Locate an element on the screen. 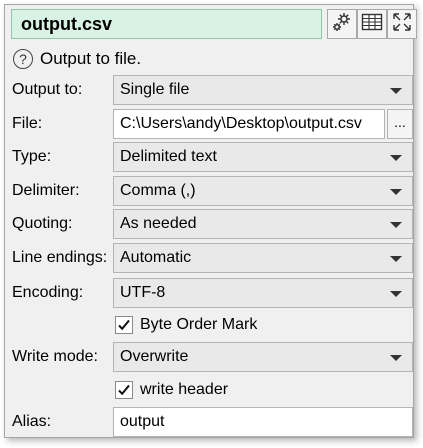 The image size is (423, 448). expand-button is located at coordinates (402, 24).